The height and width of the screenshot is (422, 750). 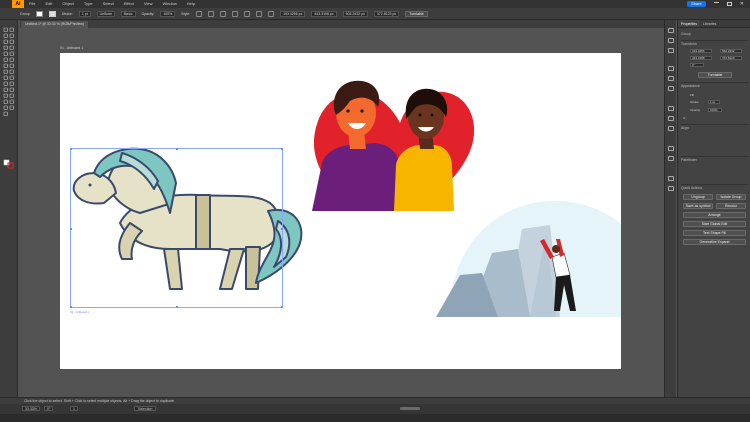 What do you see at coordinates (697, 65) in the screenshot?
I see `transform-angle-field: 0°` at bounding box center [697, 65].